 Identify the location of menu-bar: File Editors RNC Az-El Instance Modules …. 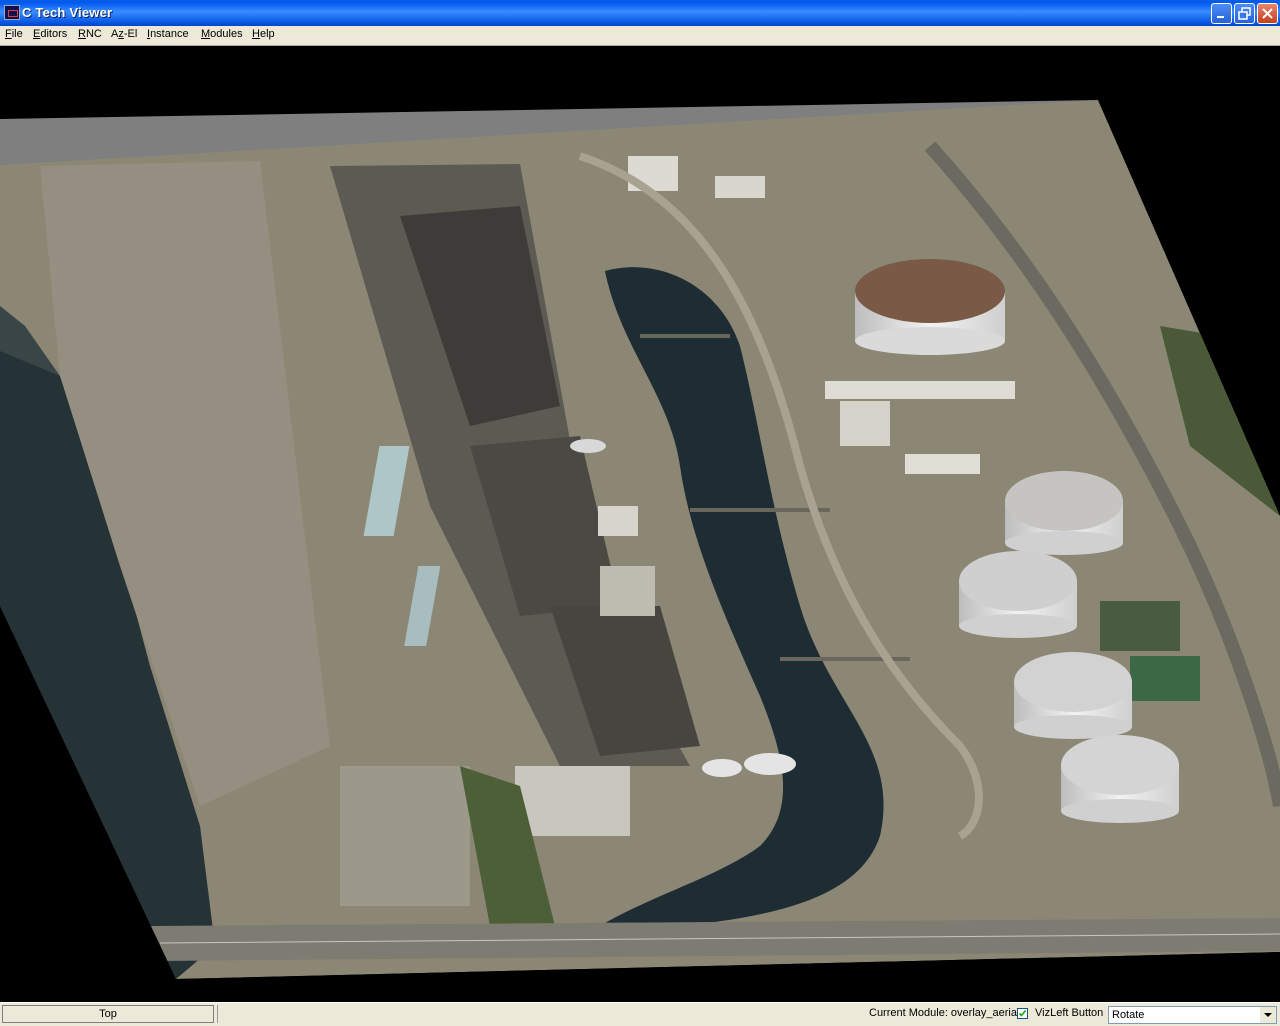
(640, 36).